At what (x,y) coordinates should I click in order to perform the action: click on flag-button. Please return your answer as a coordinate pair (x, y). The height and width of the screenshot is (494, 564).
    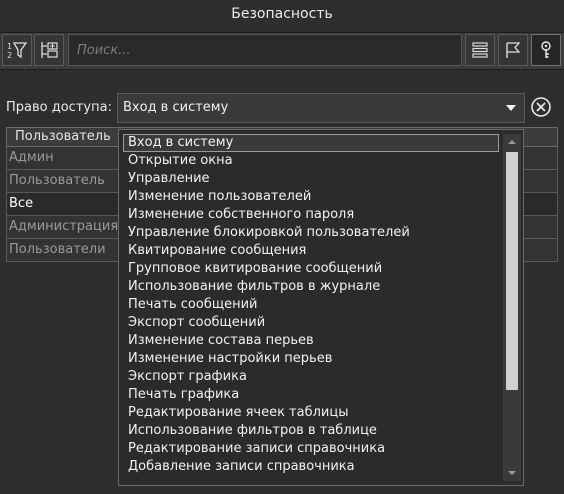
    Looking at the image, I should click on (513, 50).